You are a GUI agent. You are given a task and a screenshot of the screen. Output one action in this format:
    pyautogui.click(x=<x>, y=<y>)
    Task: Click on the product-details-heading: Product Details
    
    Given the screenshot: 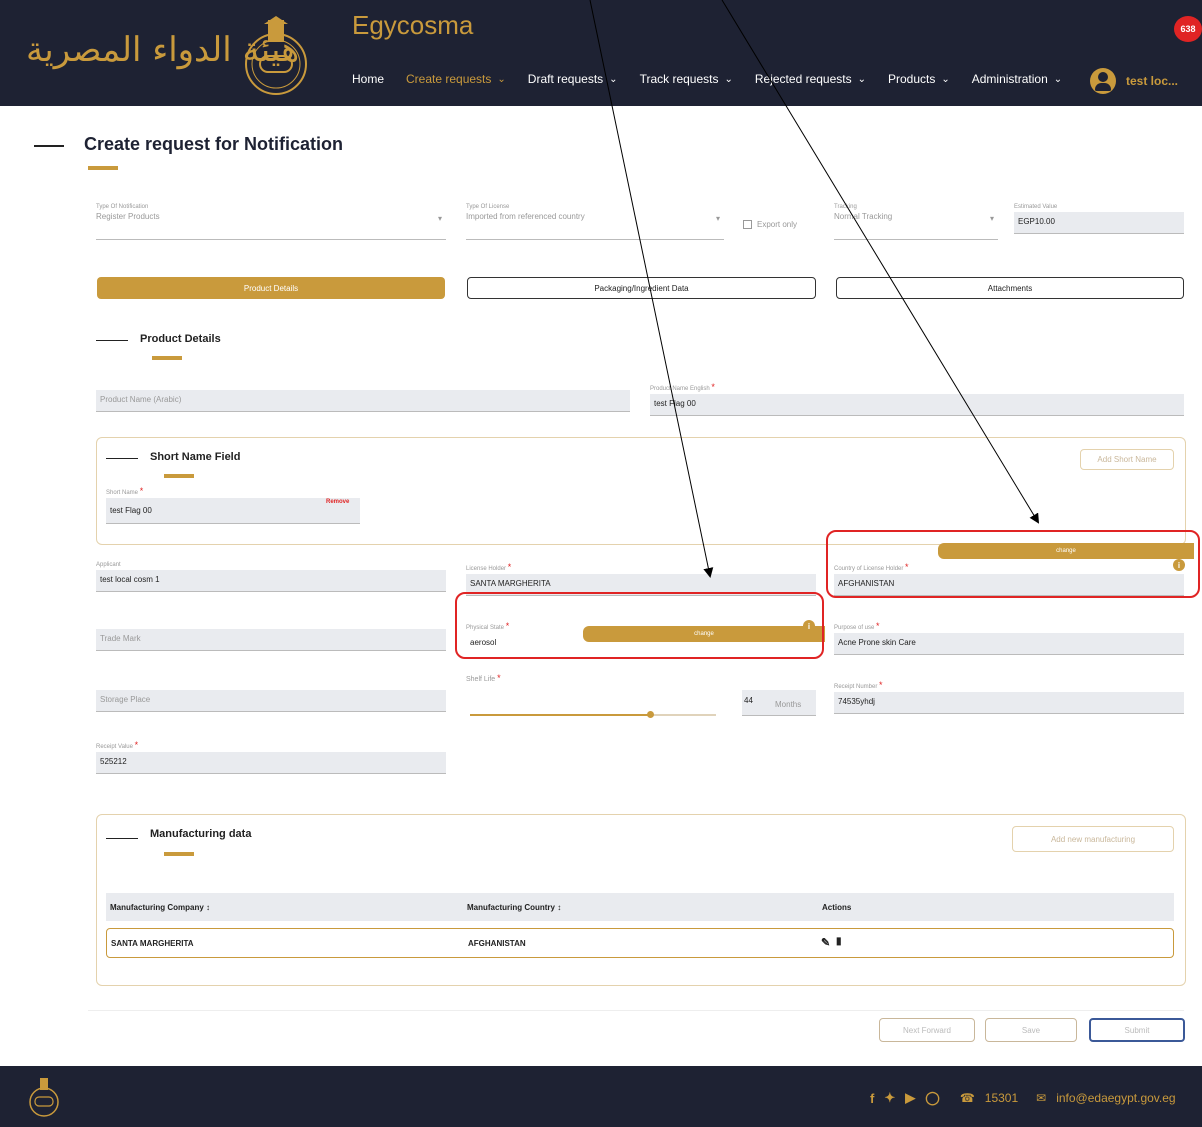 What is the action you would take?
    pyautogui.click(x=180, y=339)
    